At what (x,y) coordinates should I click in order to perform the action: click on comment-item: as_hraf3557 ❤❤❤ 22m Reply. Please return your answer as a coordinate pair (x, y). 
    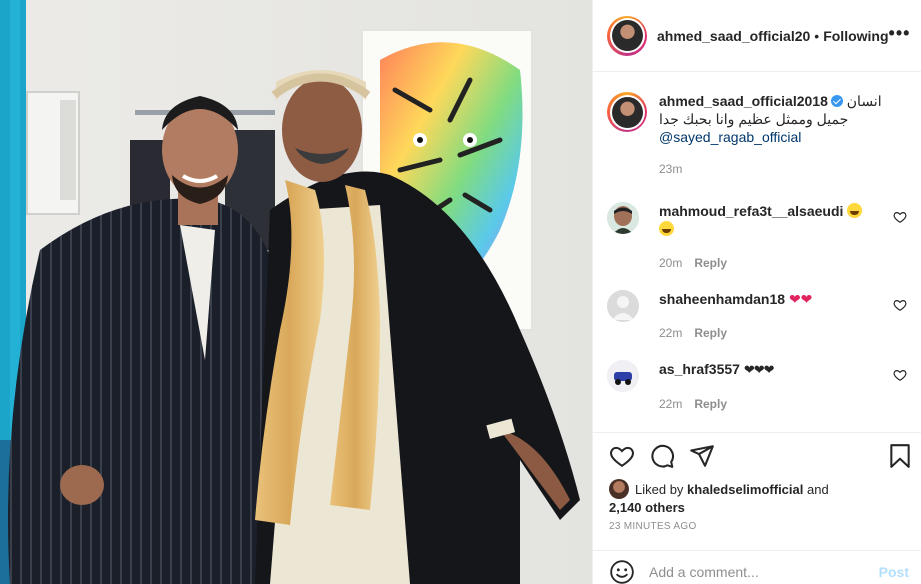
    Looking at the image, I should click on (757, 386).